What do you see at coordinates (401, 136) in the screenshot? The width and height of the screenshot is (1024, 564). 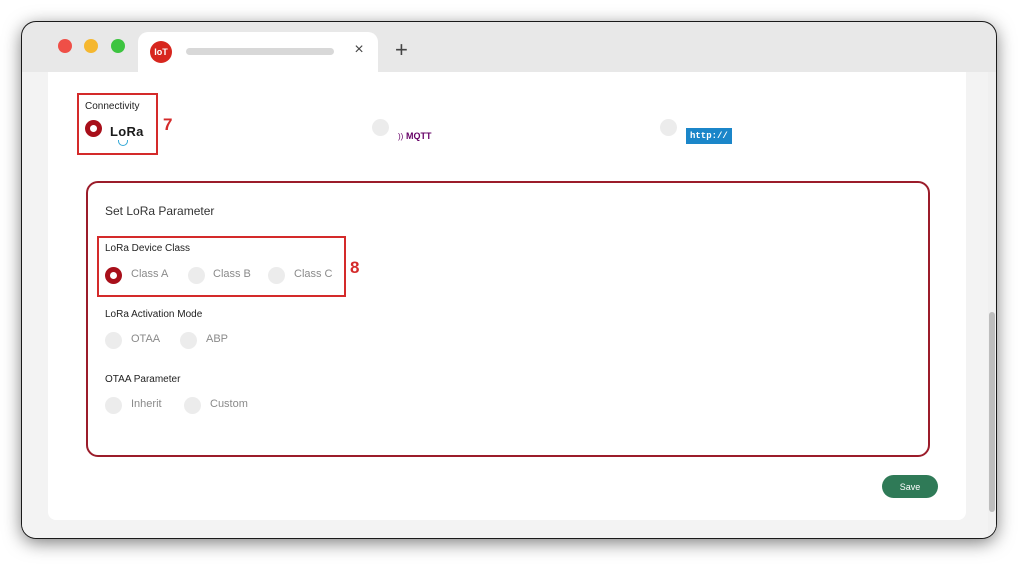 I see `mqtt-signal-icon: ))` at bounding box center [401, 136].